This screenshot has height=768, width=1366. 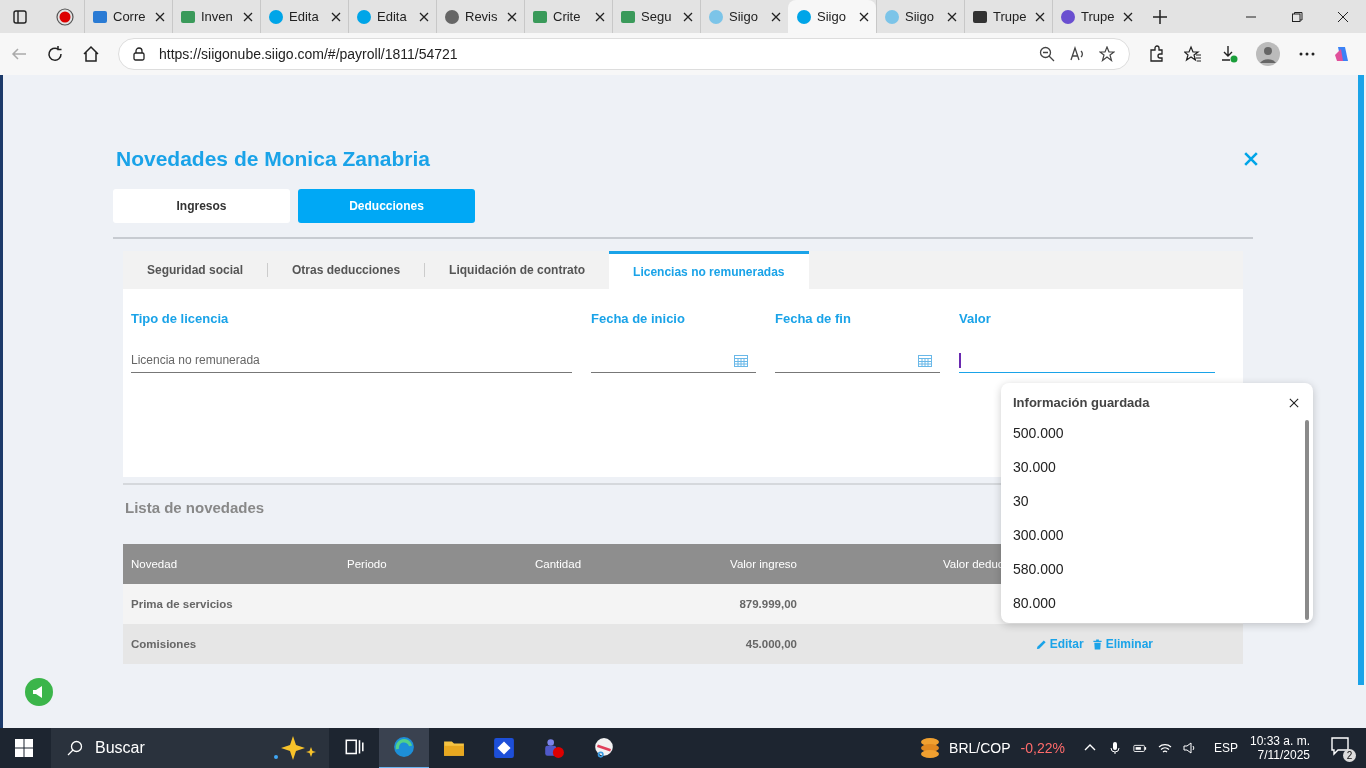 I want to click on trash-icon, so click(x=1097, y=644).